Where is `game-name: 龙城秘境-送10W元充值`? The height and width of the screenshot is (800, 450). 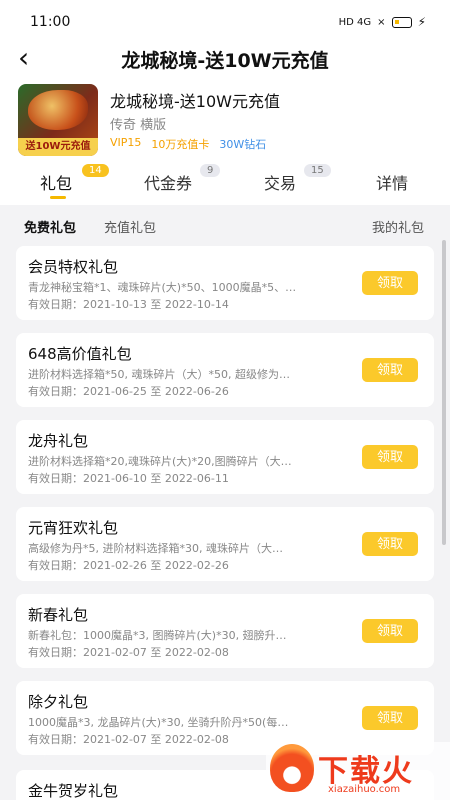 game-name: 龙城秘境-送10W元充值 is located at coordinates (195, 101).